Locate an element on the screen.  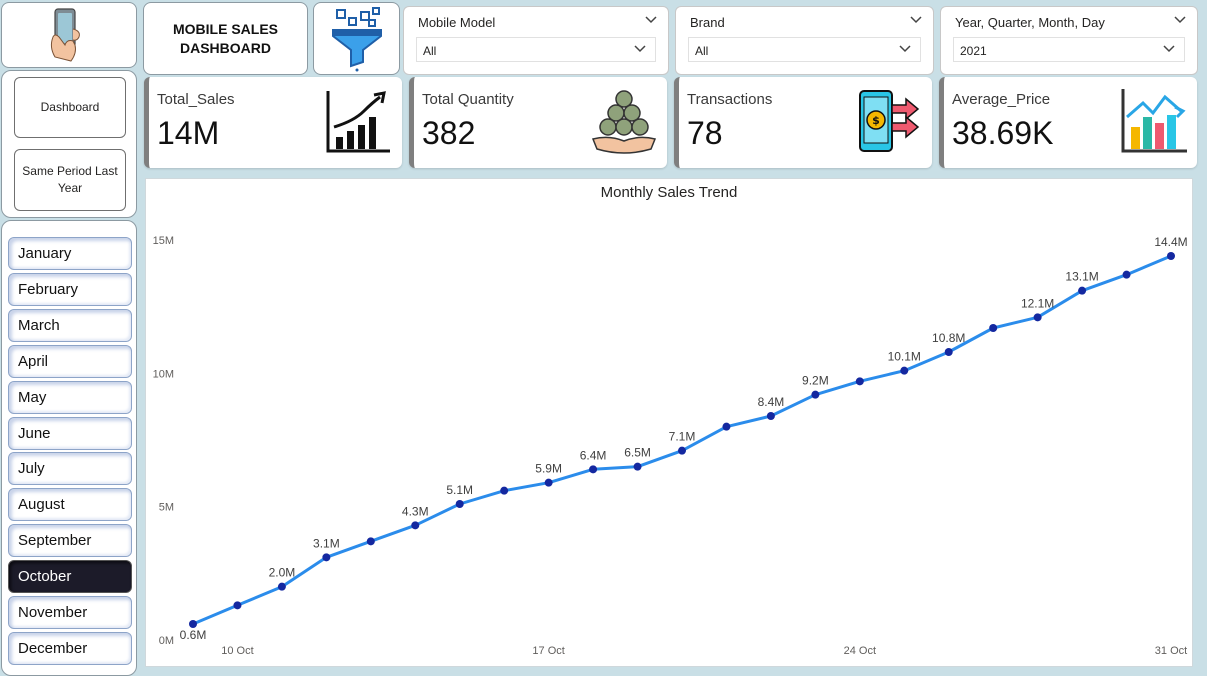
kpi-total-sales: Total_Sales 14M is located at coordinates (273, 122).